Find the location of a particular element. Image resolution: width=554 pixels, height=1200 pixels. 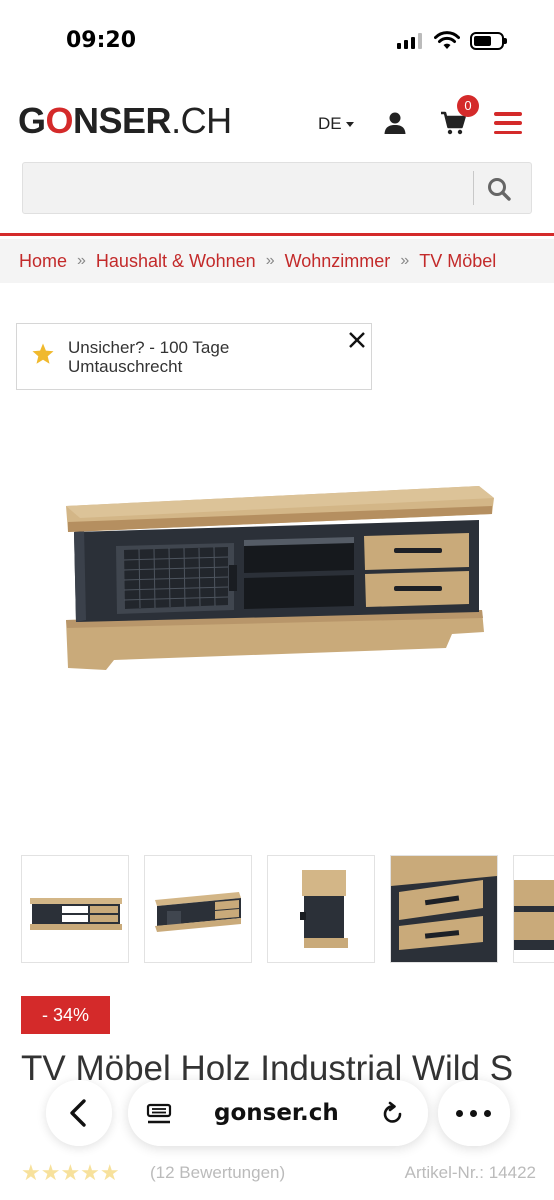

product-image is located at coordinates (279, 575).